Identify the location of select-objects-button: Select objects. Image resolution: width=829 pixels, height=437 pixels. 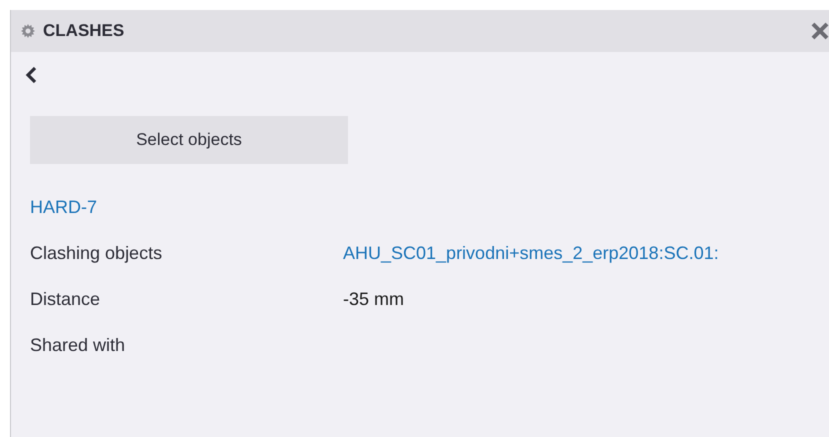
(189, 140).